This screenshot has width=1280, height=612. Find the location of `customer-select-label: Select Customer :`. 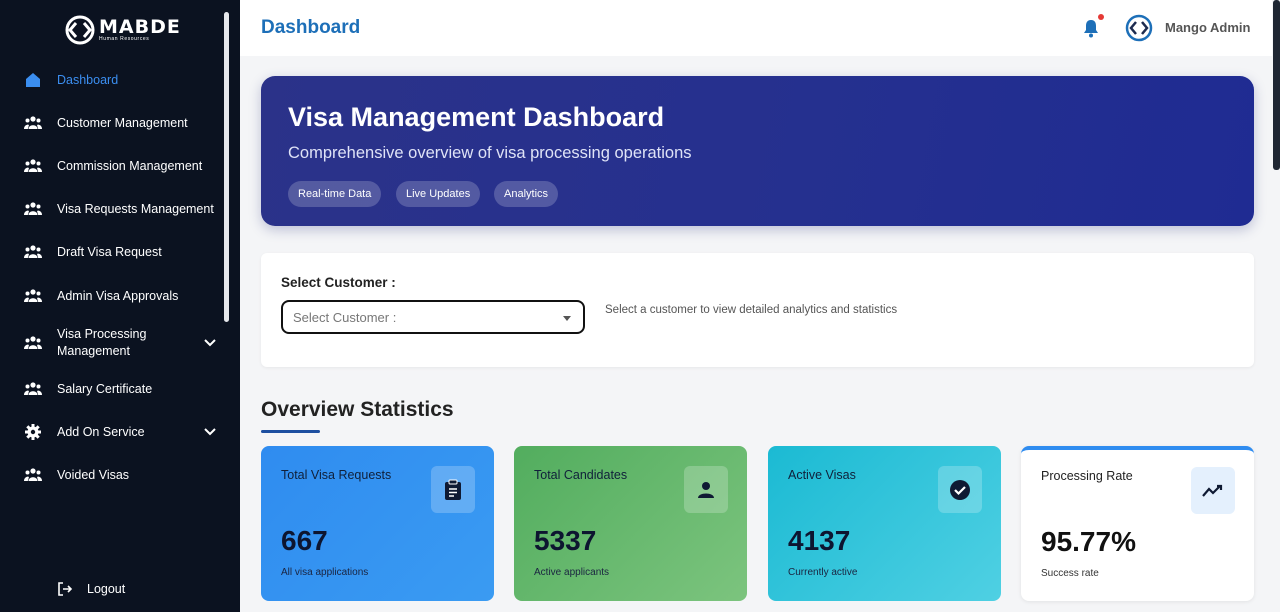

customer-select-label: Select Customer : is located at coordinates (338, 282).